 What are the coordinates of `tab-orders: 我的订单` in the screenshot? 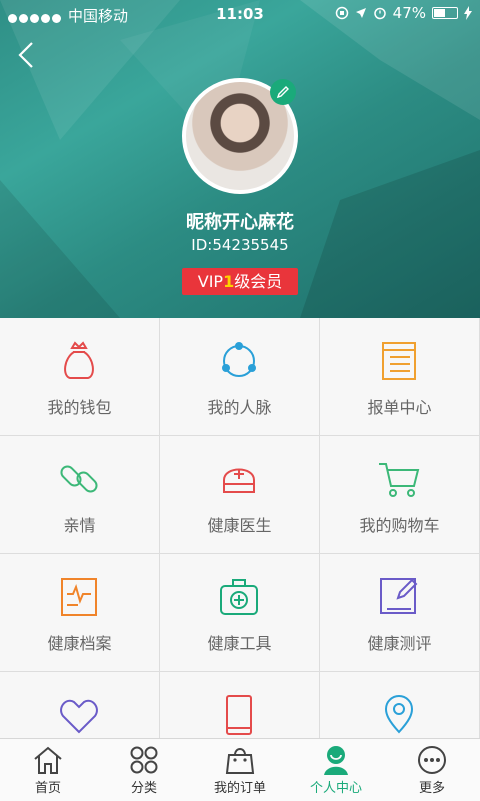 It's located at (240, 770).